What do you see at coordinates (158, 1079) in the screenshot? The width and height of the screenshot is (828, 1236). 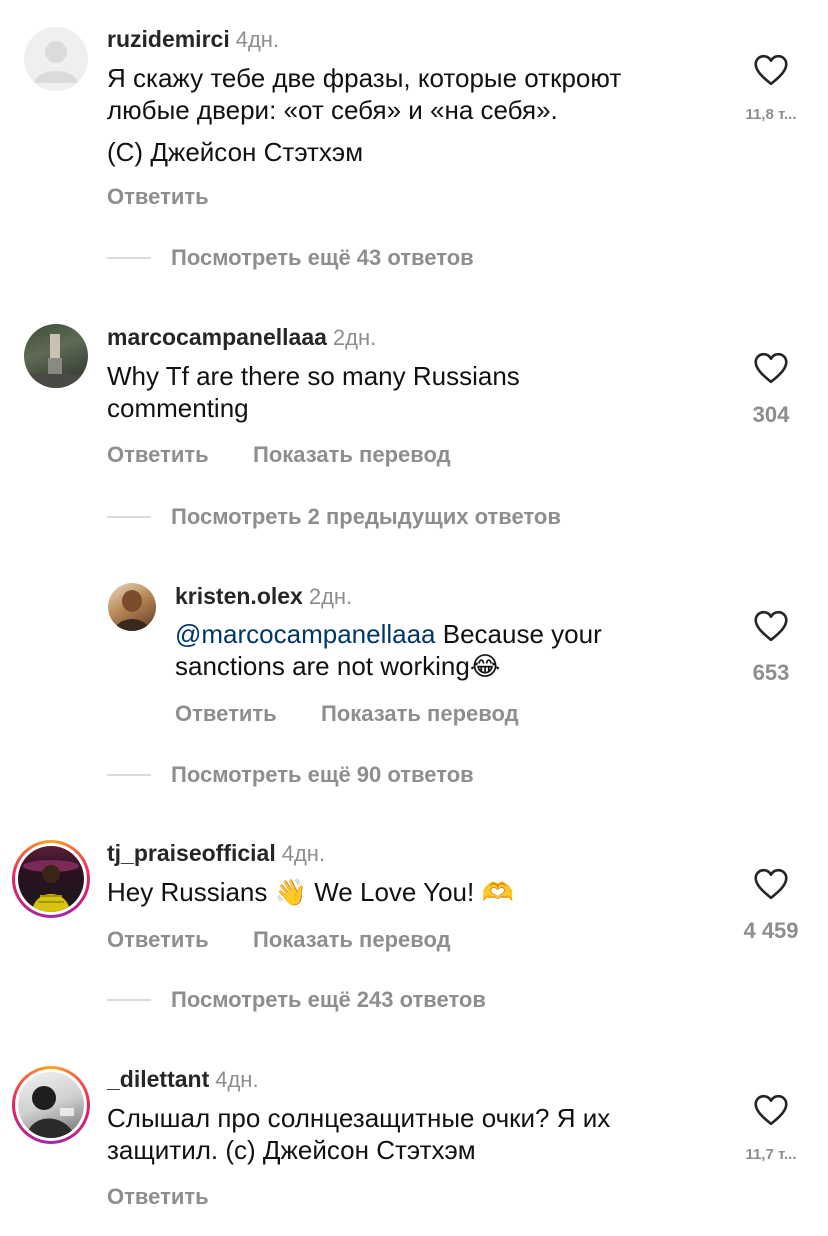 I see `username-link: _dilettant` at bounding box center [158, 1079].